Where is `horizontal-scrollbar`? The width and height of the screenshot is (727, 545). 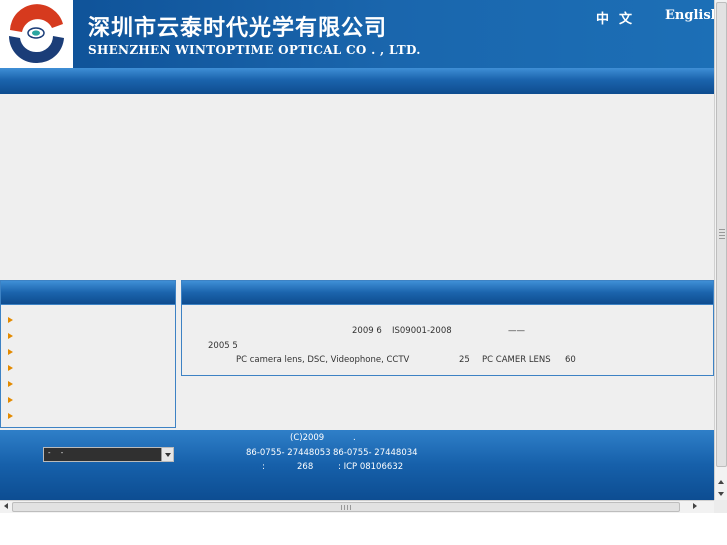
horizontal-scrollbar is located at coordinates (357, 506).